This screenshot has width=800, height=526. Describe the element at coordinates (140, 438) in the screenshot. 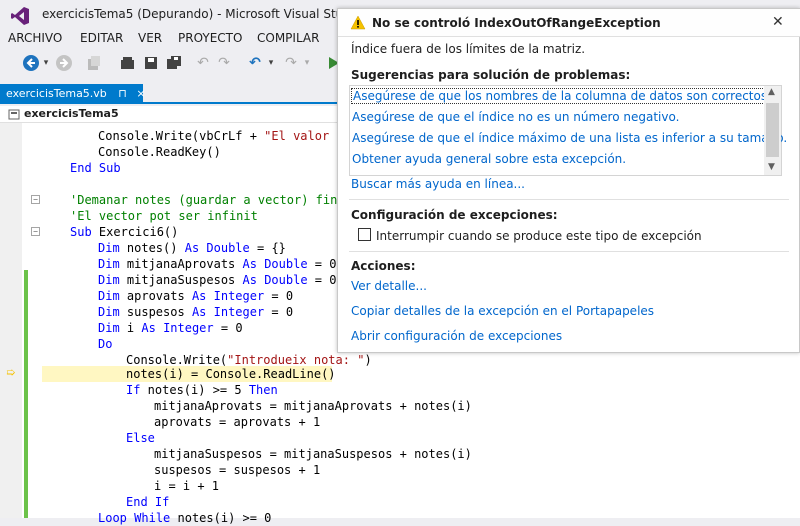

I see `code-line: Else` at that location.